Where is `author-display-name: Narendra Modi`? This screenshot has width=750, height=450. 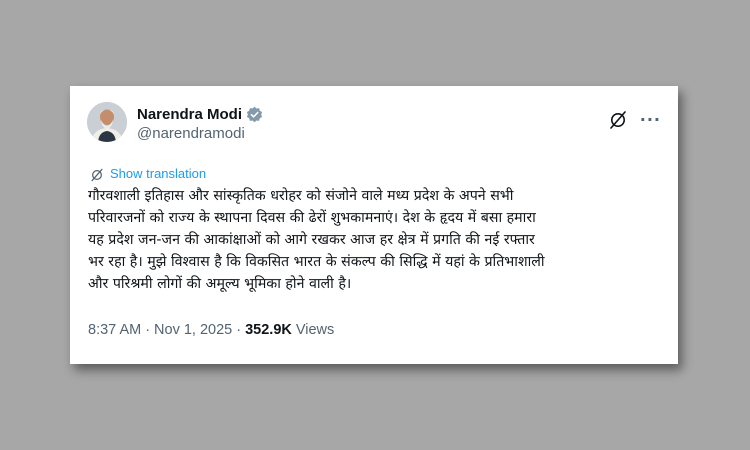
author-display-name: Narendra Modi is located at coordinates (189, 114).